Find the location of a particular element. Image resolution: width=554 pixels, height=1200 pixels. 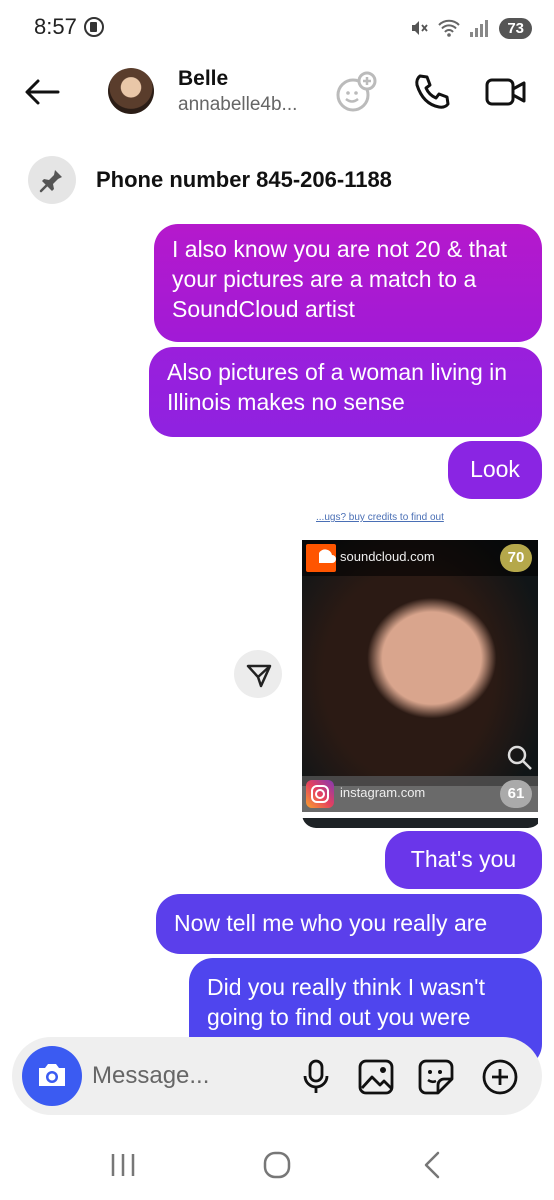

contact-name: Belle is located at coordinates (203, 79).